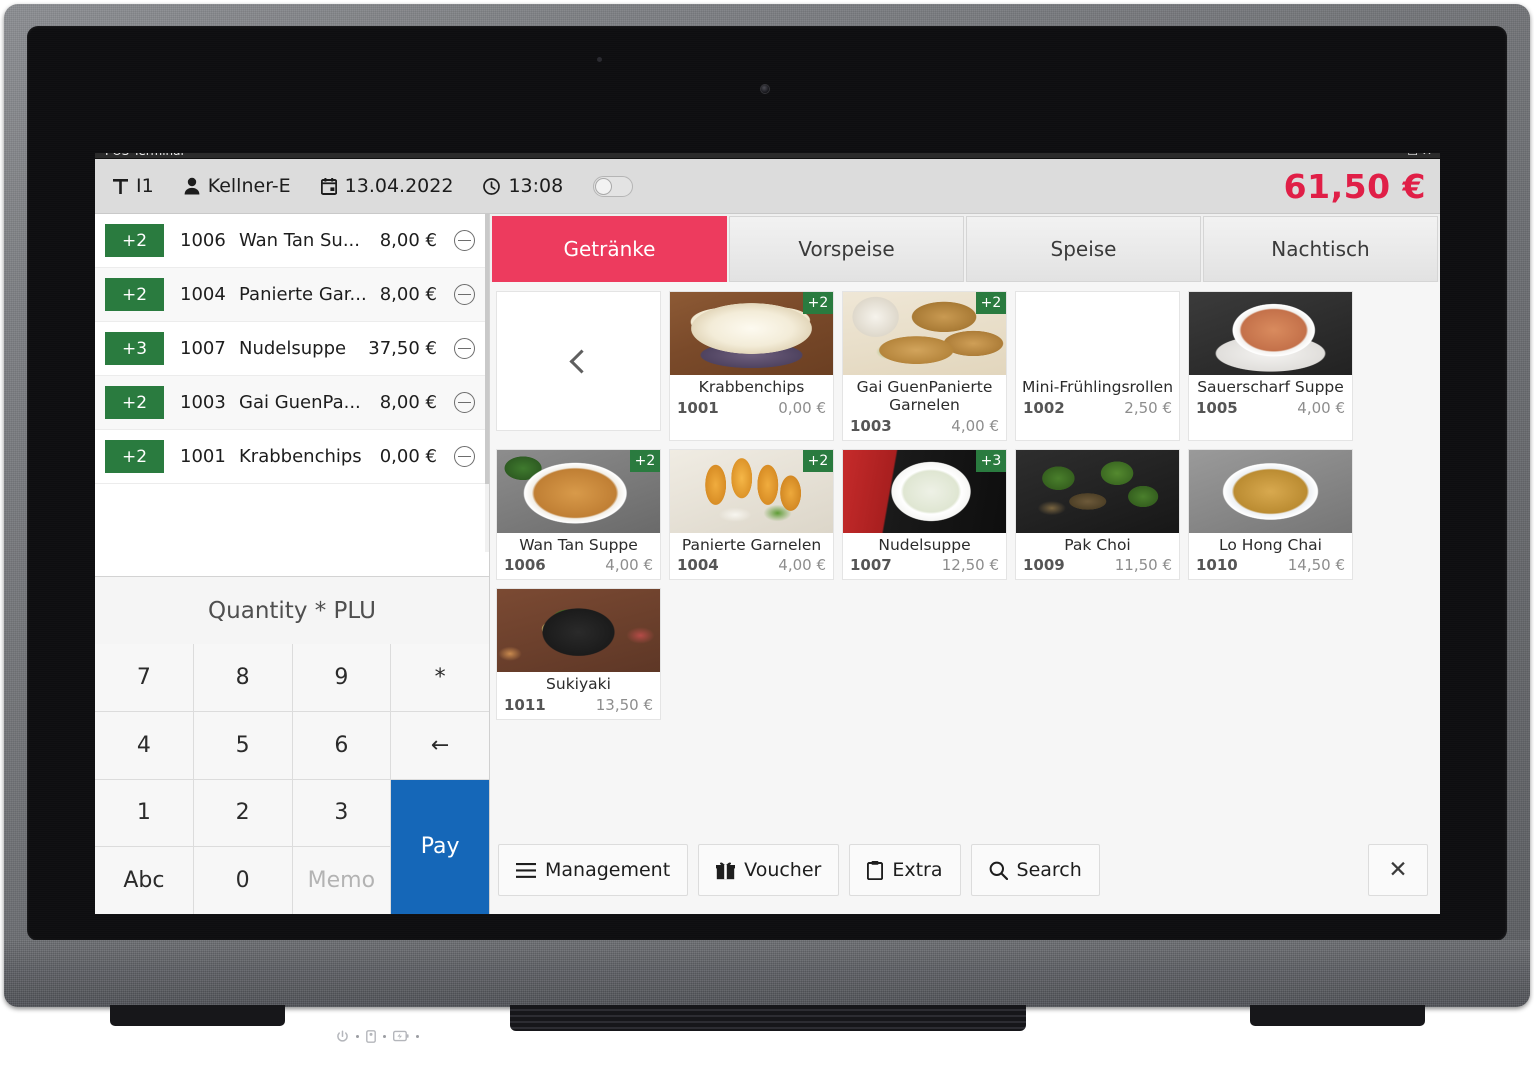 The height and width of the screenshot is (1080, 1534). Describe the element at coordinates (613, 186) in the screenshot. I see `header-toggle-switch` at that location.